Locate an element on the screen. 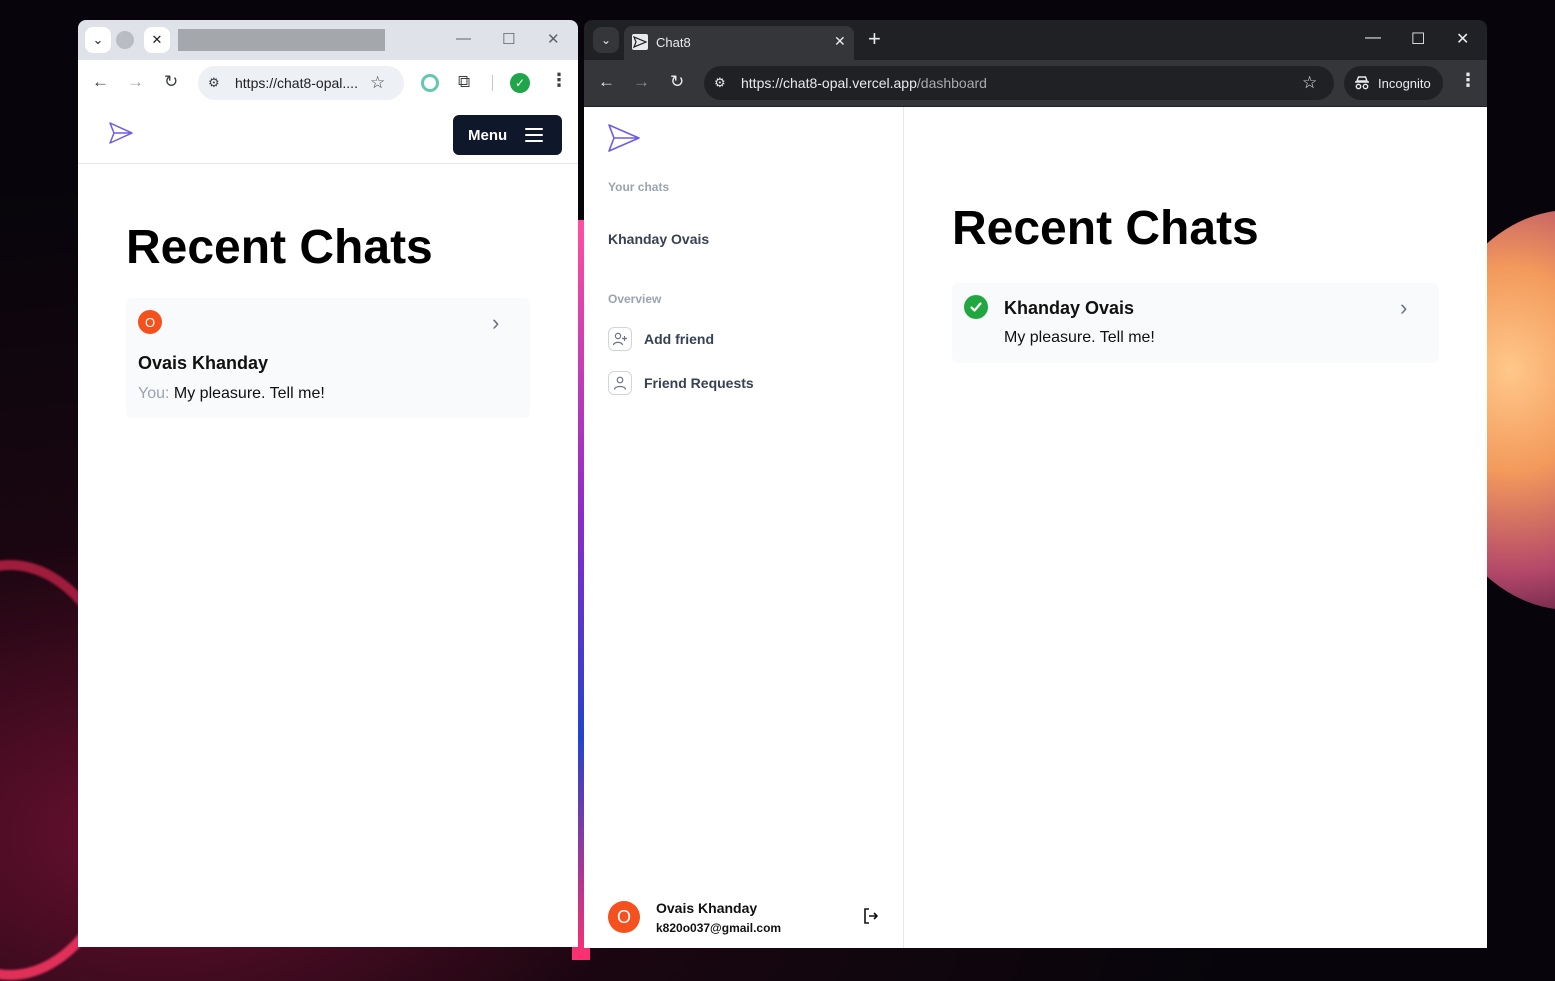  toolbar-divider is located at coordinates (492, 83).